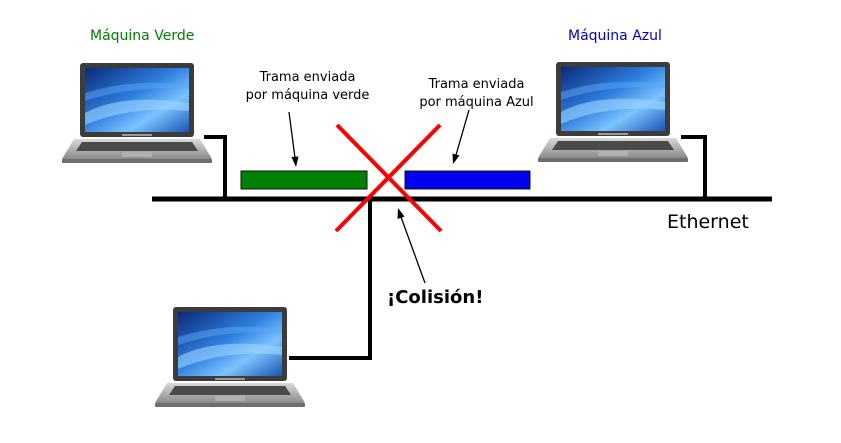 This screenshot has width=841, height=443. What do you see at coordinates (476, 84) in the screenshot?
I see `frame-blue-note-line-1: Trama enviada` at bounding box center [476, 84].